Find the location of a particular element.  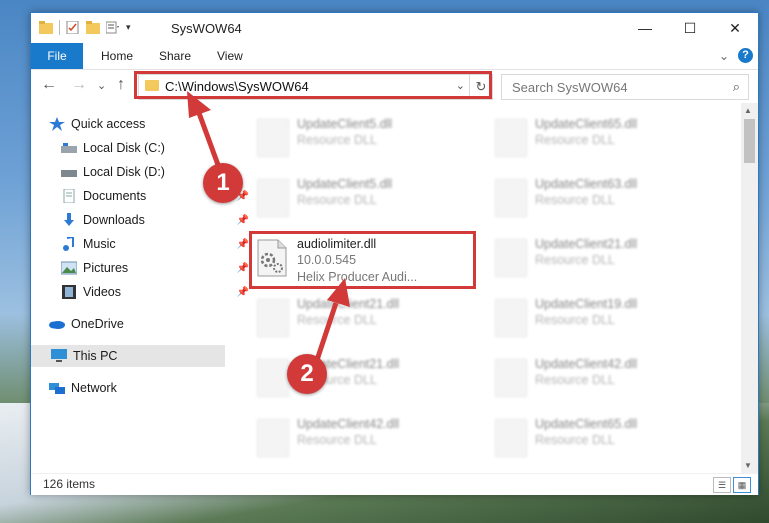

step-2-badge: 2 is located at coordinates (307, 374).